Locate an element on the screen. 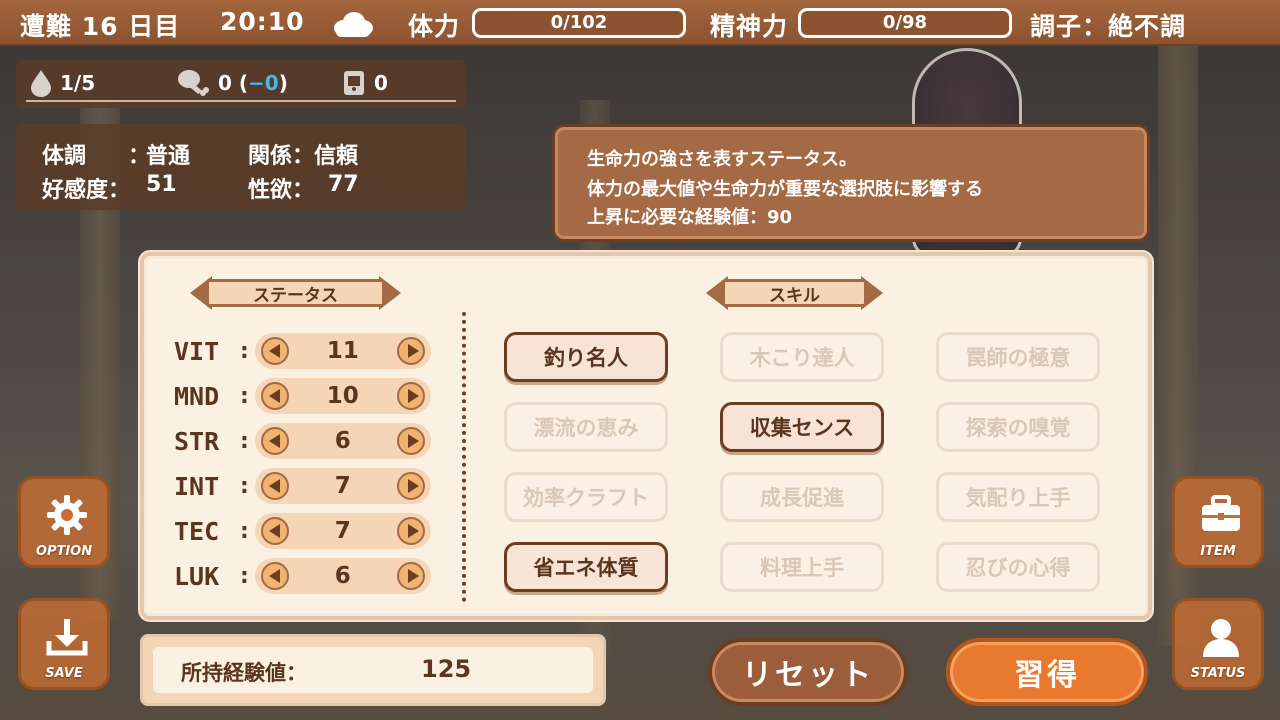 The image size is (1280, 720). water-resource: 1/5 is located at coordinates (62, 83).